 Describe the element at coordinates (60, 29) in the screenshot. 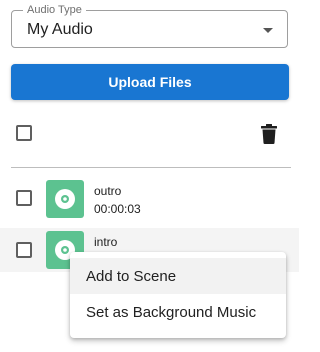

I see `audio-type-value: My Audio` at that location.